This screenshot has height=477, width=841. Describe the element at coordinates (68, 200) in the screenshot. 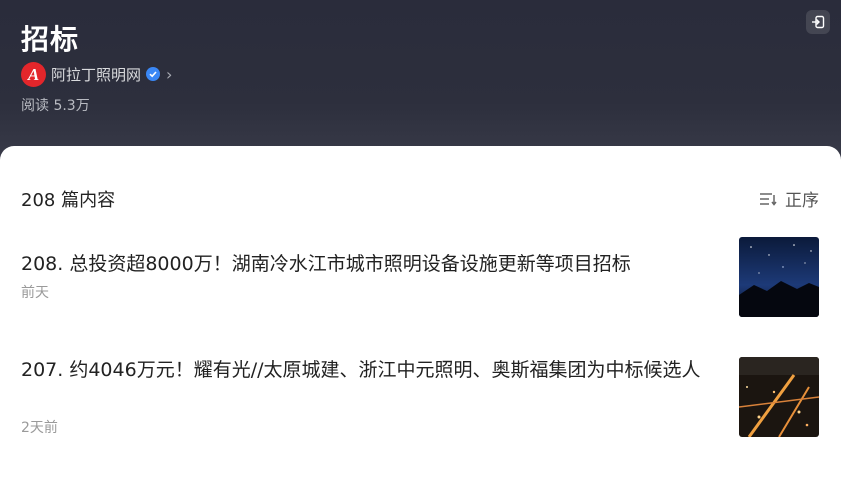

I see `content-count: 208 篇内容` at that location.